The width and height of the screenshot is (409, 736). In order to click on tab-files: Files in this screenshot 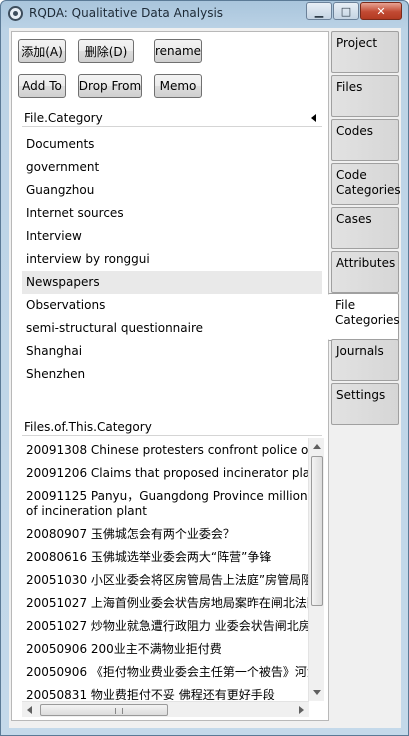, I will do `click(365, 96)`.